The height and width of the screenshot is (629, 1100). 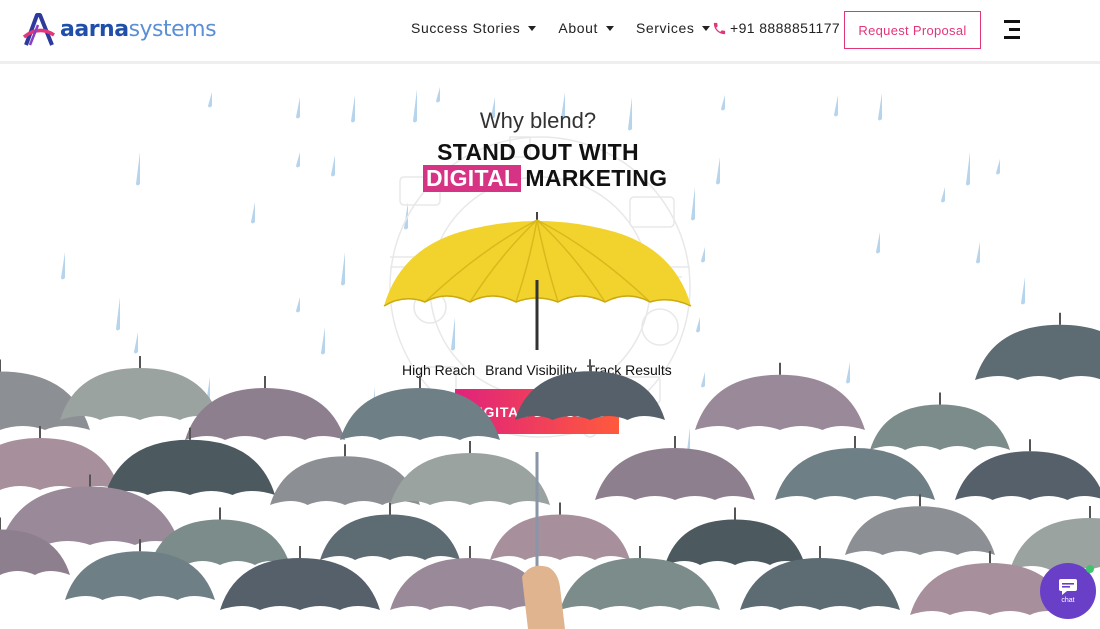 I want to click on chat-label: chat, so click(x=1068, y=600).